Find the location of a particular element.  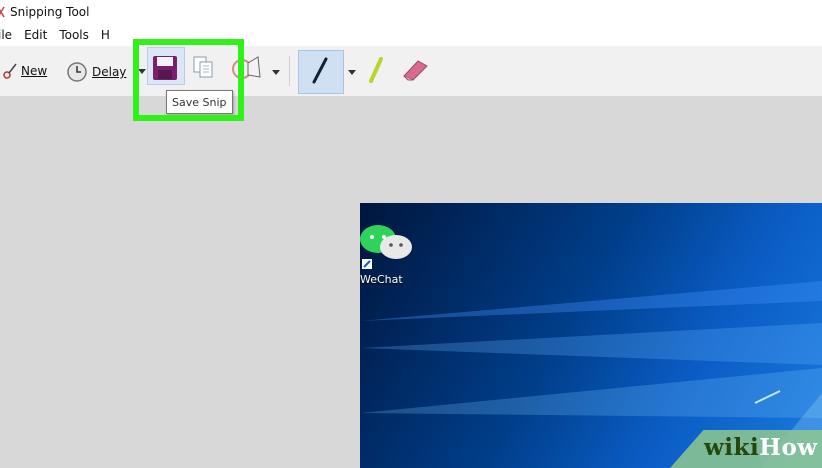

menu-bar: ile Edit Tools H is located at coordinates (411, 35).